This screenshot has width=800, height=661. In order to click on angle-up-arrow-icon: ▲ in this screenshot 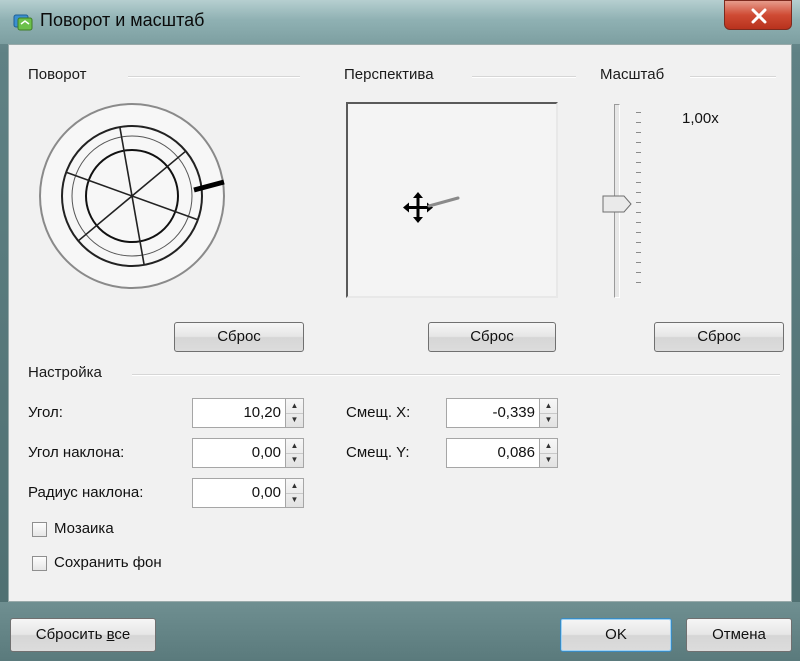, I will do `click(294, 406)`.